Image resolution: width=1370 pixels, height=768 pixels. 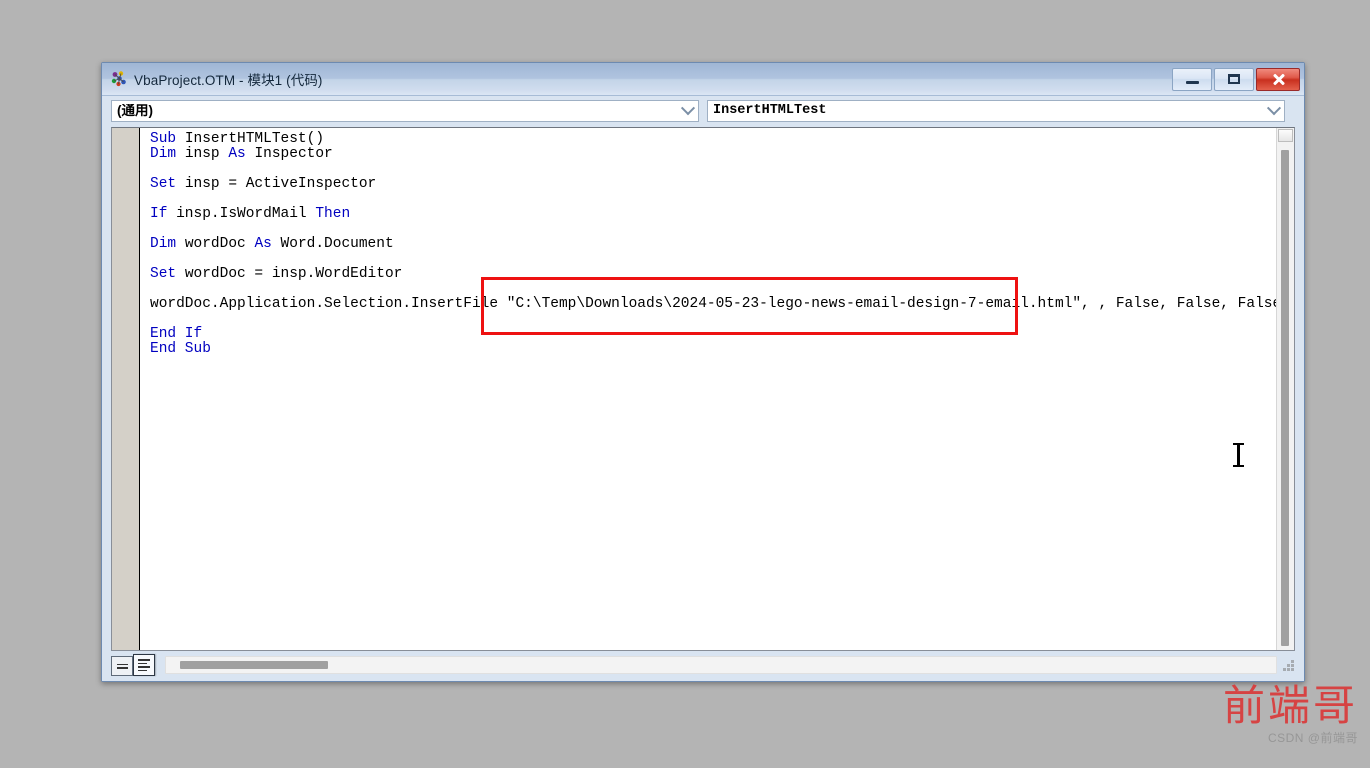 I want to click on margin-indicator-bar, so click(x=126, y=389).